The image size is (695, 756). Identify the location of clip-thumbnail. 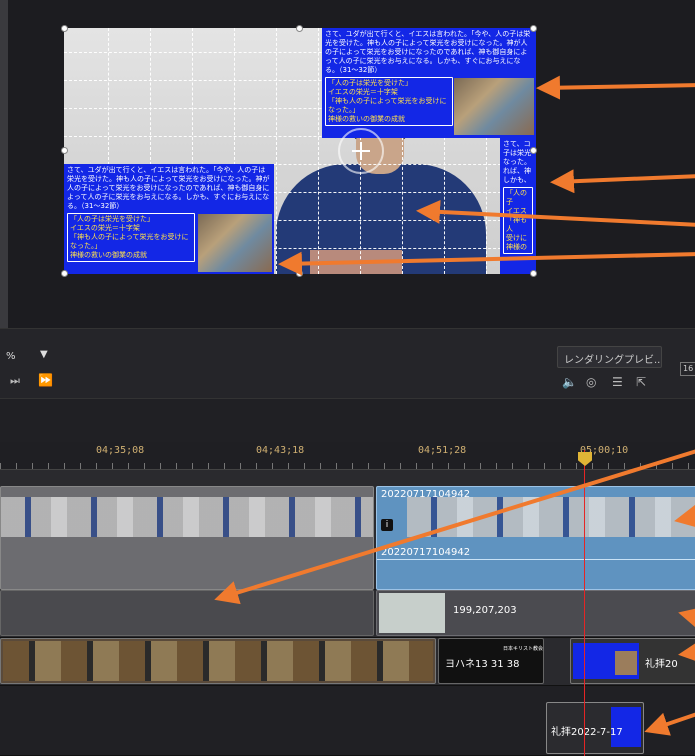
(606, 661).